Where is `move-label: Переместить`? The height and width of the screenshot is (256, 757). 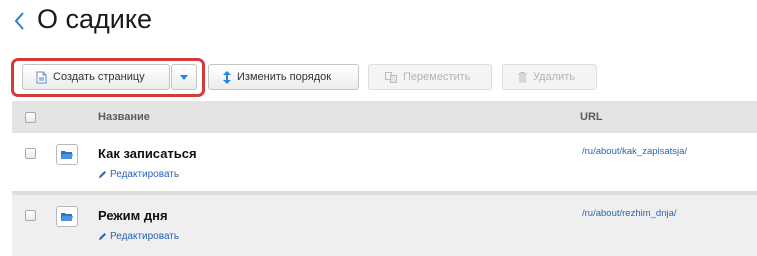
move-label: Переместить is located at coordinates (437, 77).